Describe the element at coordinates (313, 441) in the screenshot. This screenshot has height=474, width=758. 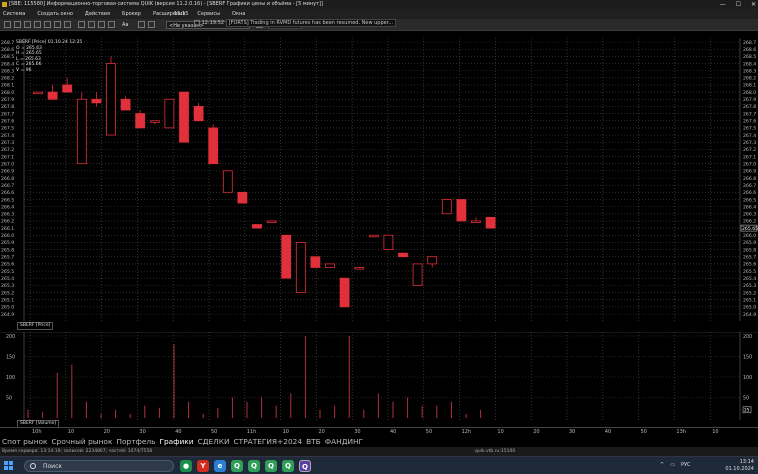
I see `tab-vtb: ВТБ` at that location.